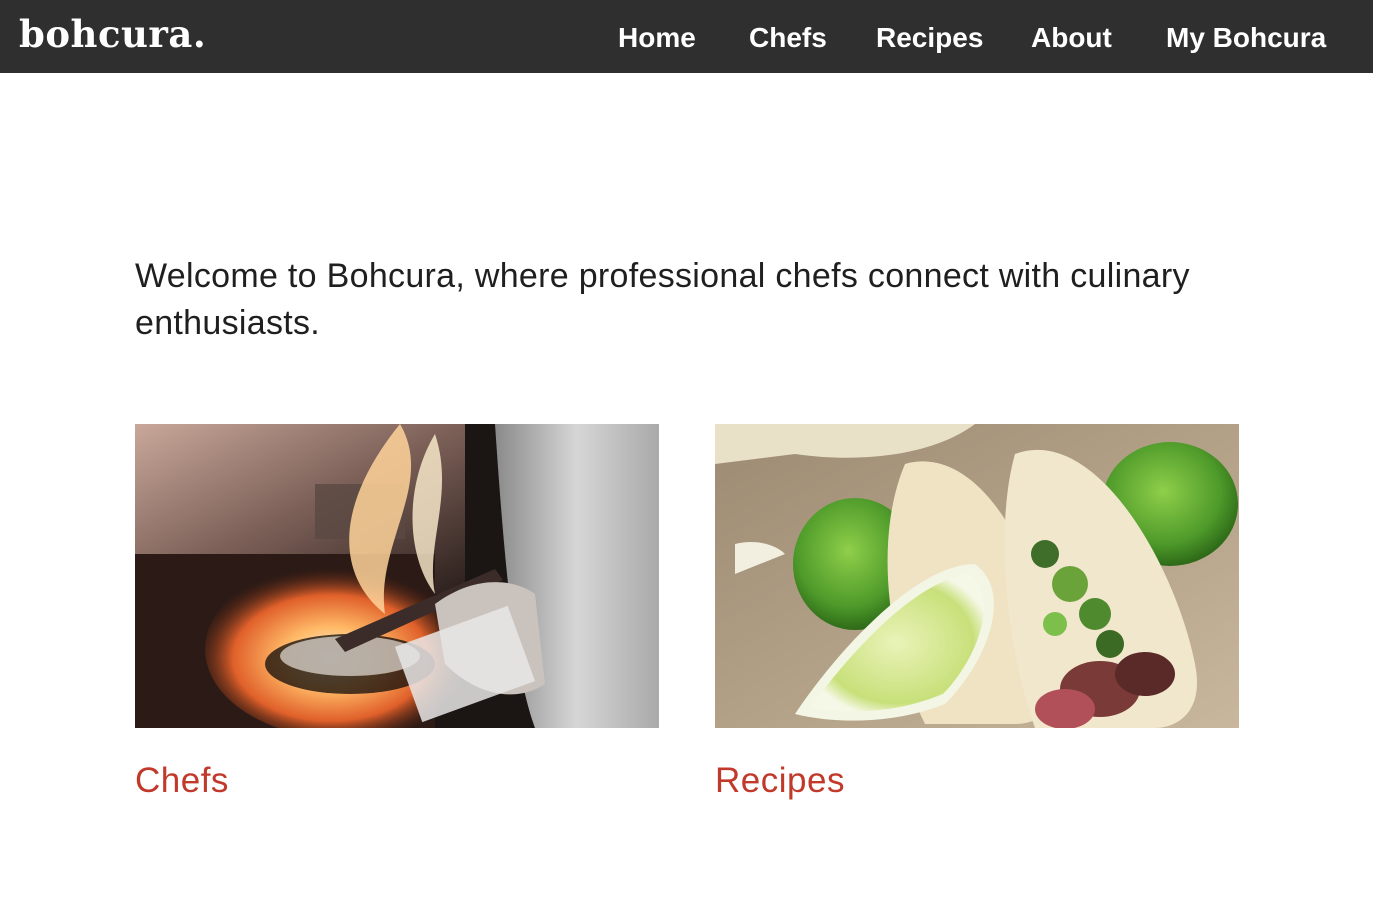 This screenshot has height=921, width=1373. I want to click on site-logo: bohcura., so click(112, 34).